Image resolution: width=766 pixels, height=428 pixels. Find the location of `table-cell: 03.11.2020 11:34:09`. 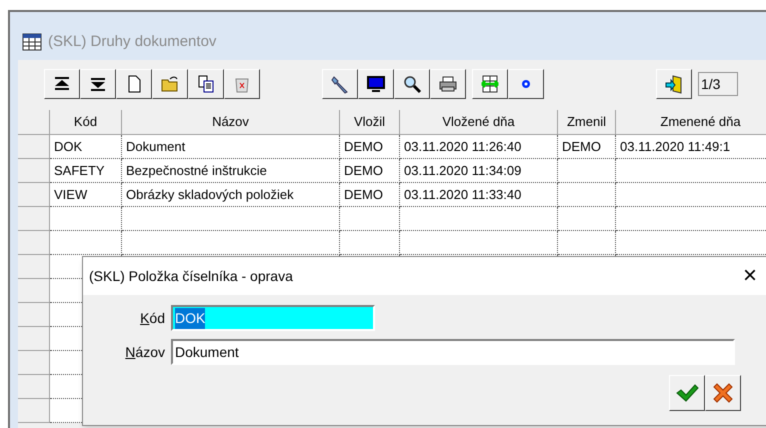

table-cell: 03.11.2020 11:34:09 is located at coordinates (479, 171).